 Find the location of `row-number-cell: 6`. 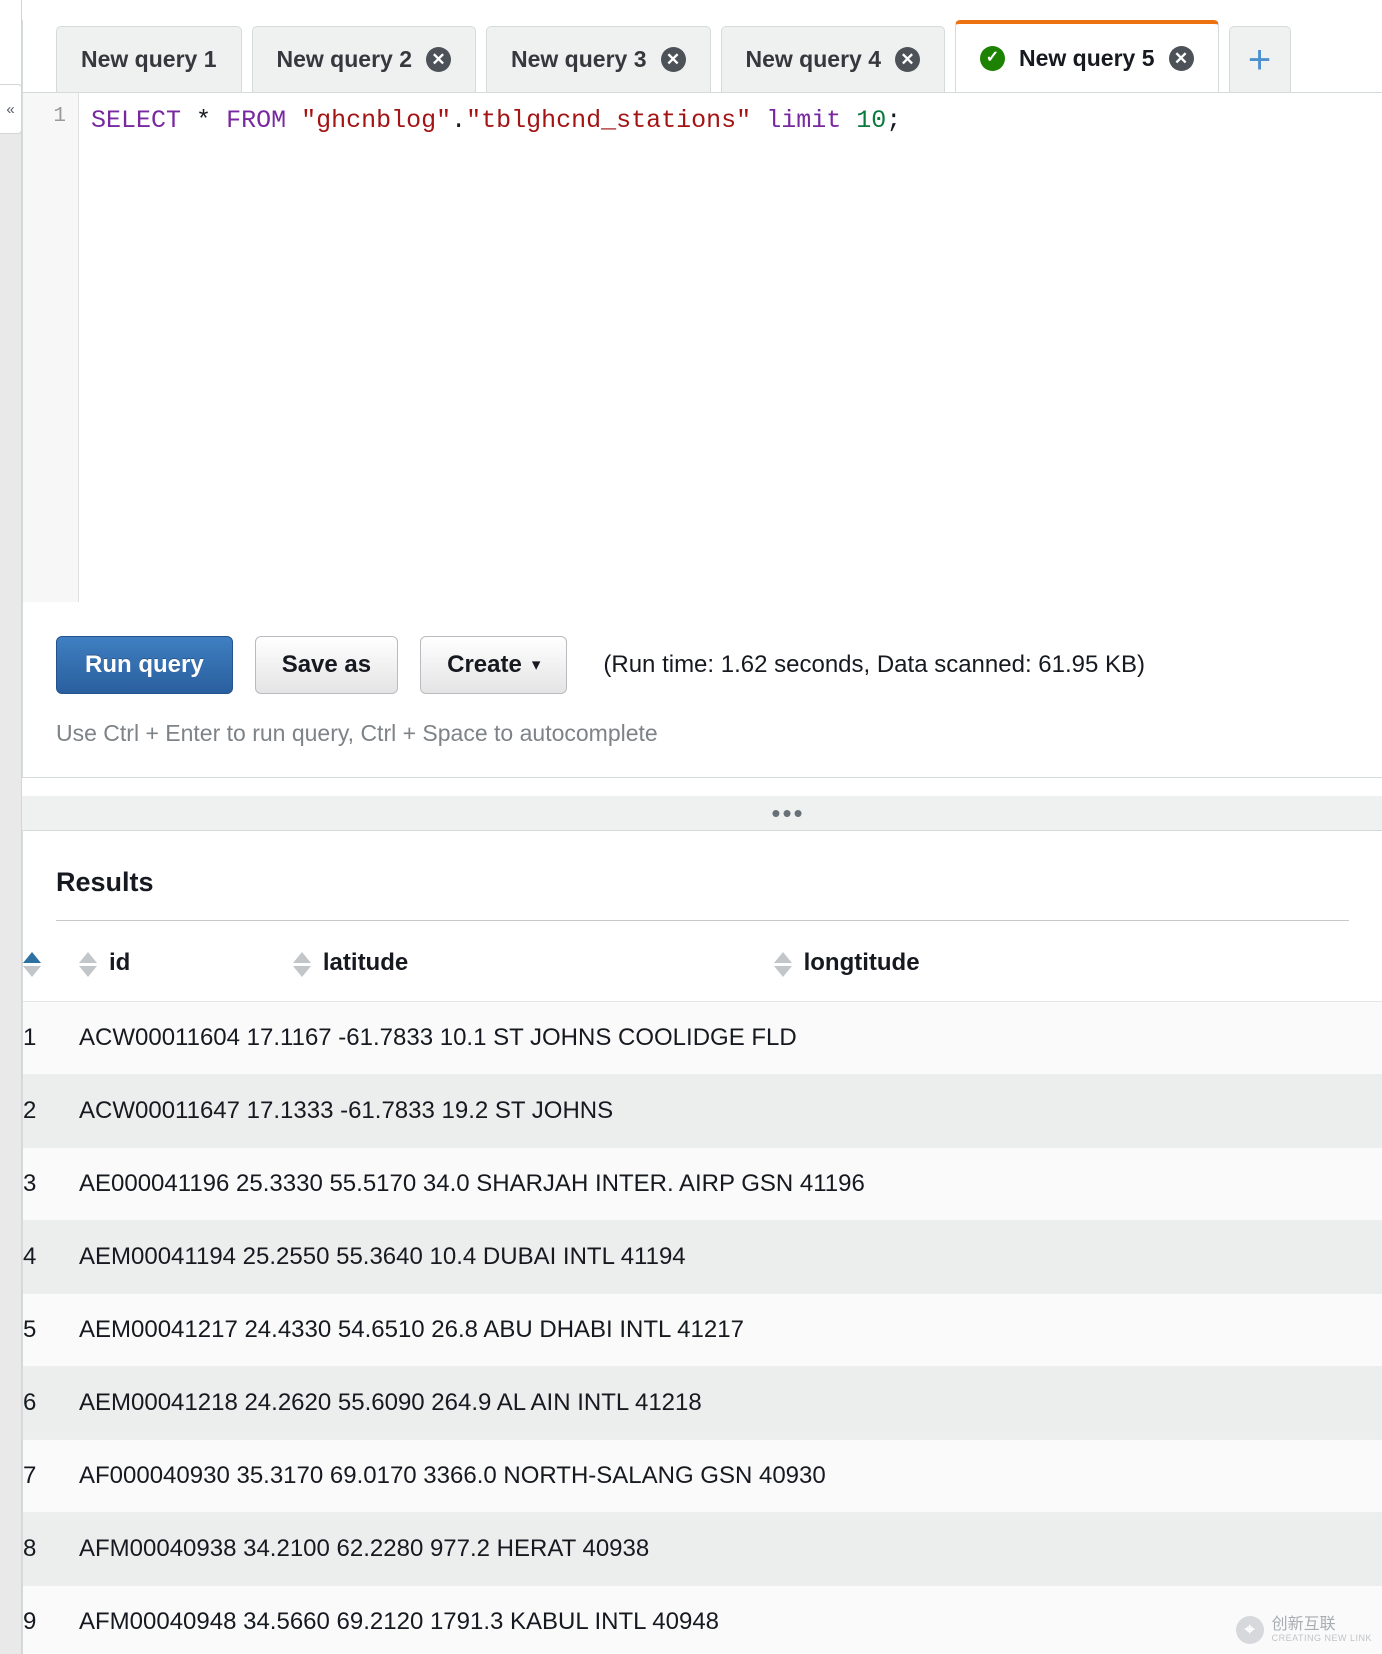

row-number-cell: 6 is located at coordinates (51, 1403).